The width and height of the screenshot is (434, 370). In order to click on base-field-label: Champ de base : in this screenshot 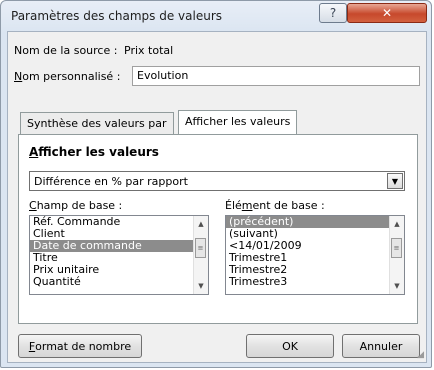, I will do `click(75, 205)`.